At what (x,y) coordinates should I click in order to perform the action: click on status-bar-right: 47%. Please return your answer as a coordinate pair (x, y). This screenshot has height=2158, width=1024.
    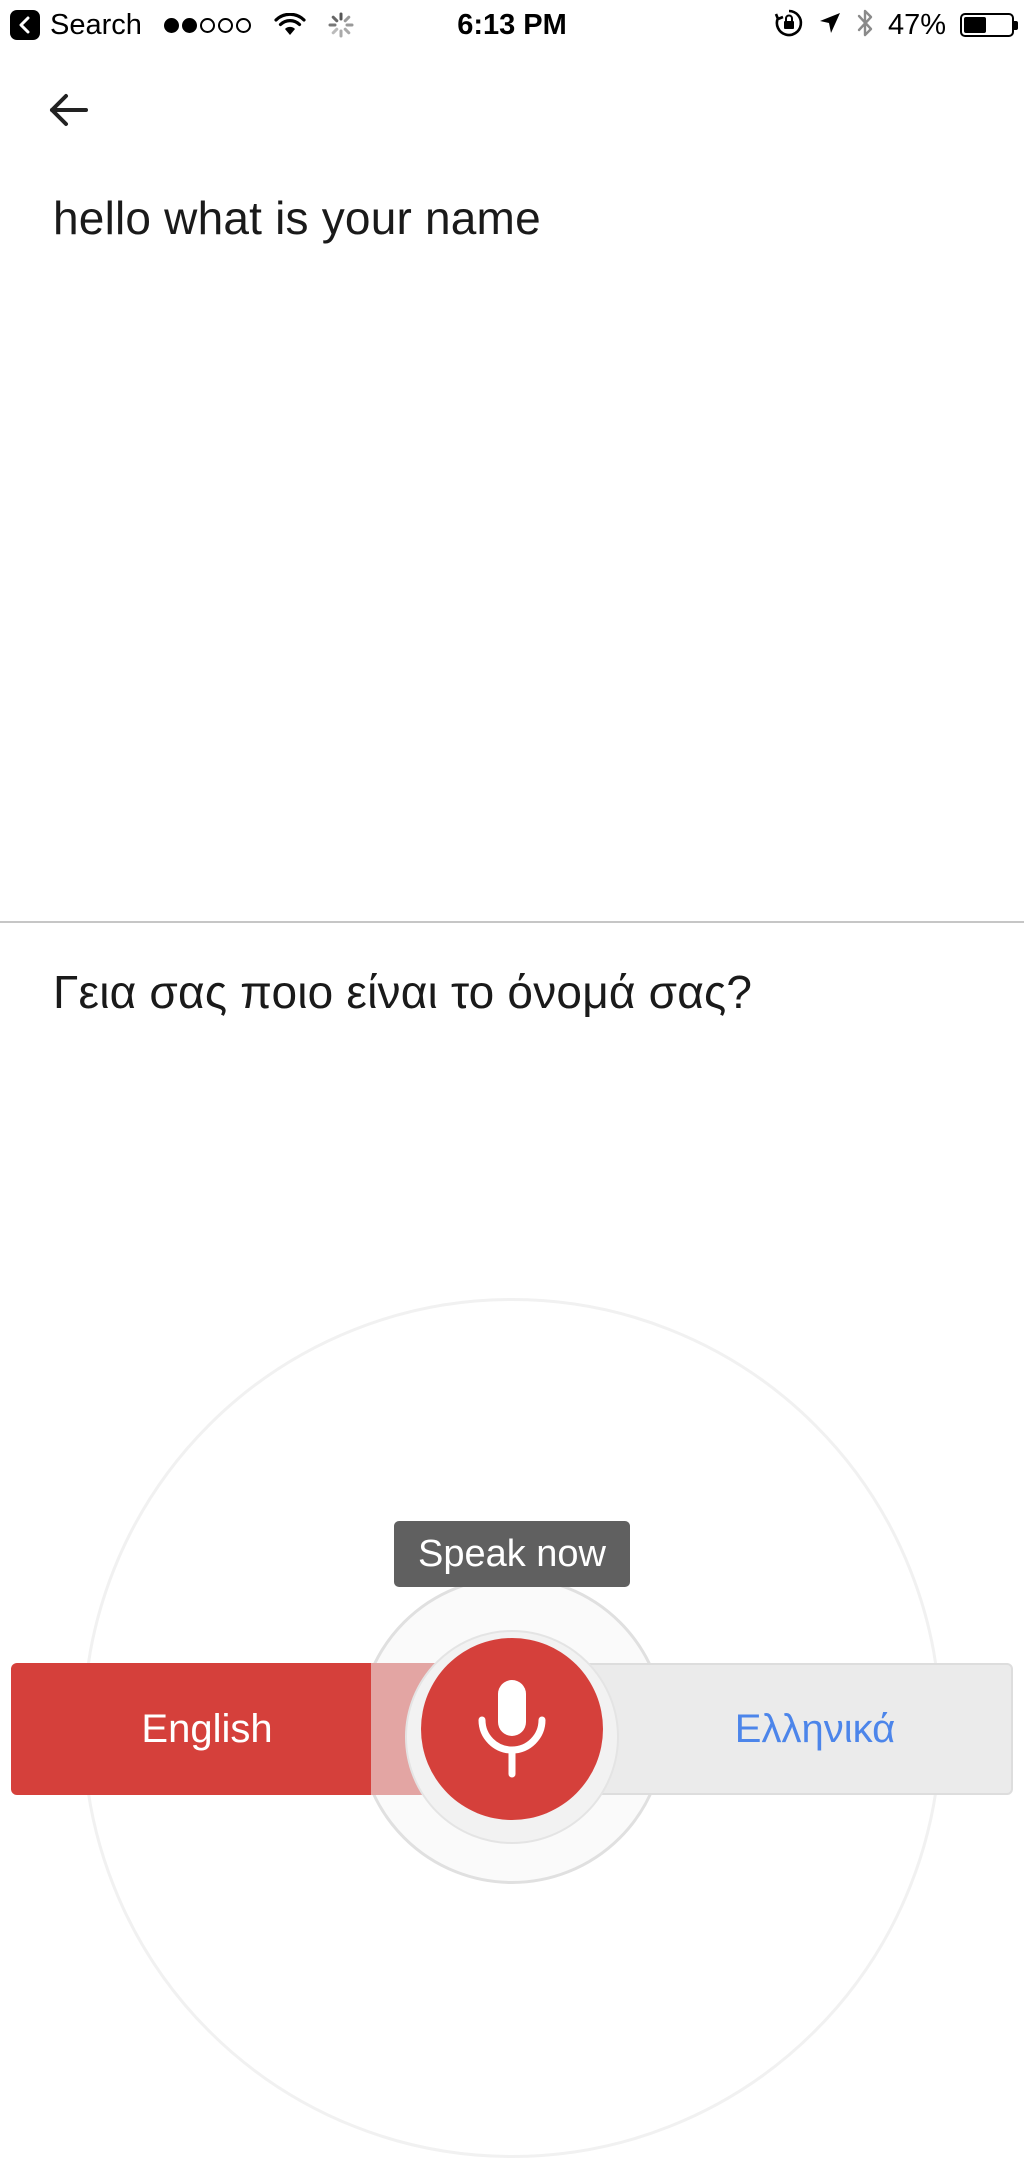
    Looking at the image, I should click on (889, 25).